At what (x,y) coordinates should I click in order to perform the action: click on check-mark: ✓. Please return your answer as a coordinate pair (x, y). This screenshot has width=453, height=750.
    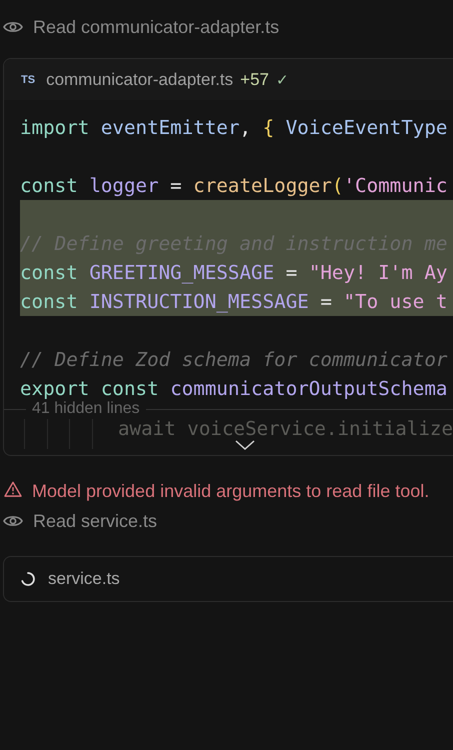
    Looking at the image, I should click on (282, 79).